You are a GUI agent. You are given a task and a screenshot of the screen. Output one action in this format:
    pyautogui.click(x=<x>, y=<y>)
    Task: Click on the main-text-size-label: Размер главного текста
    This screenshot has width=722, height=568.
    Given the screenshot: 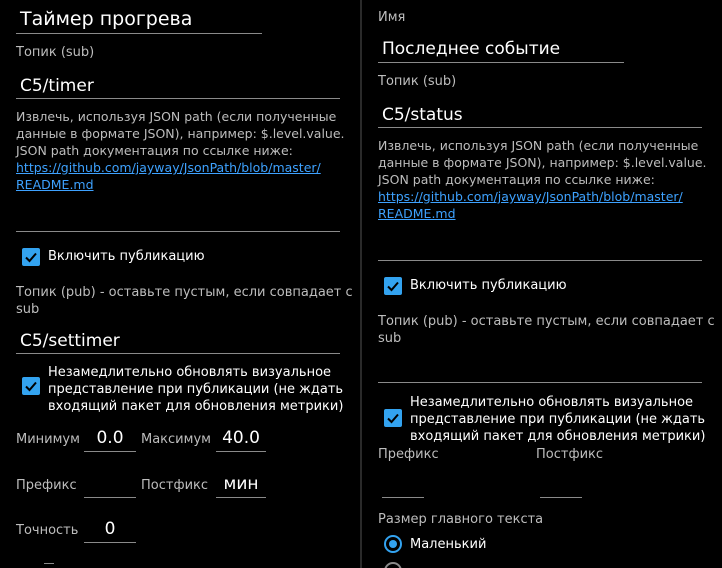 What is the action you would take?
    pyautogui.click(x=461, y=519)
    